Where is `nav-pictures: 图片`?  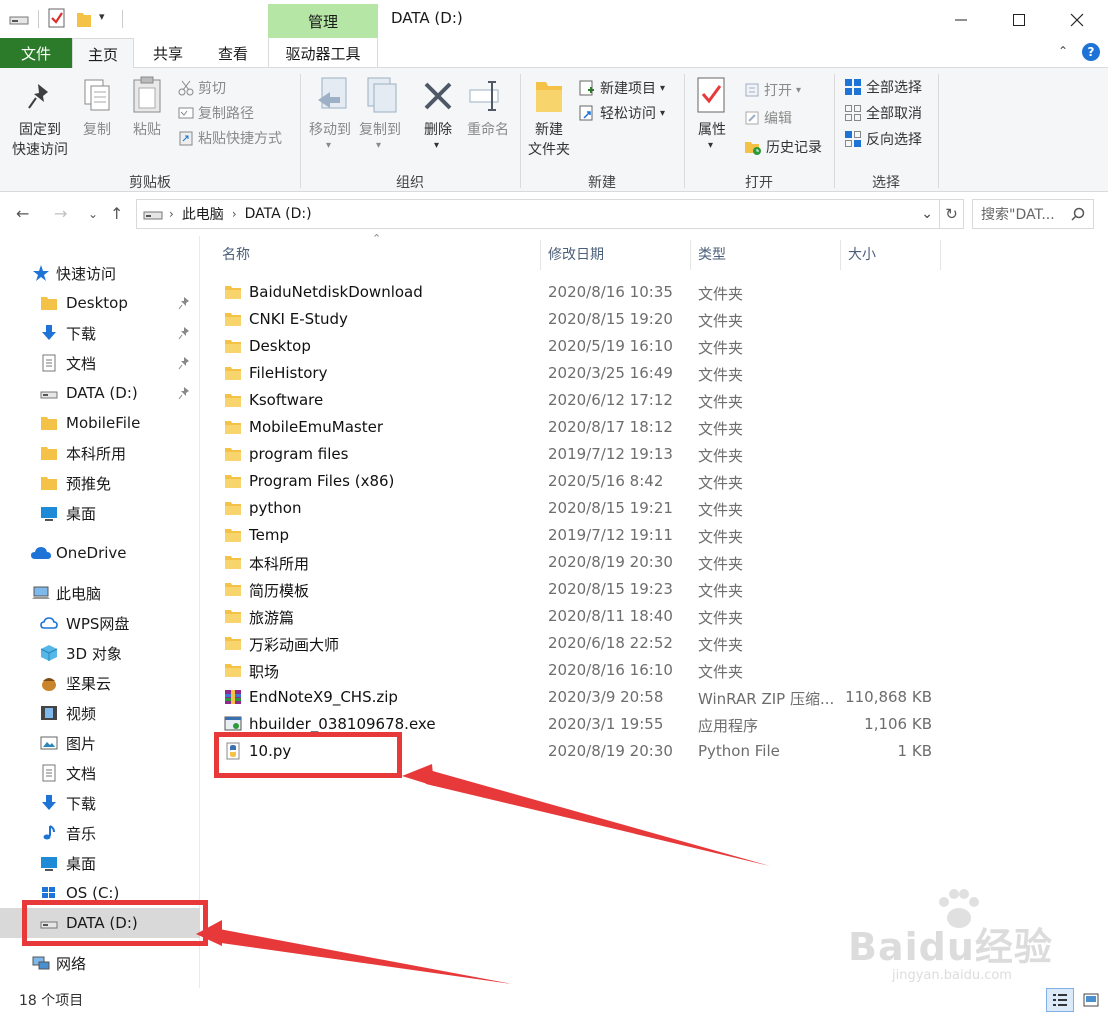 nav-pictures: 图片 is located at coordinates (100, 743).